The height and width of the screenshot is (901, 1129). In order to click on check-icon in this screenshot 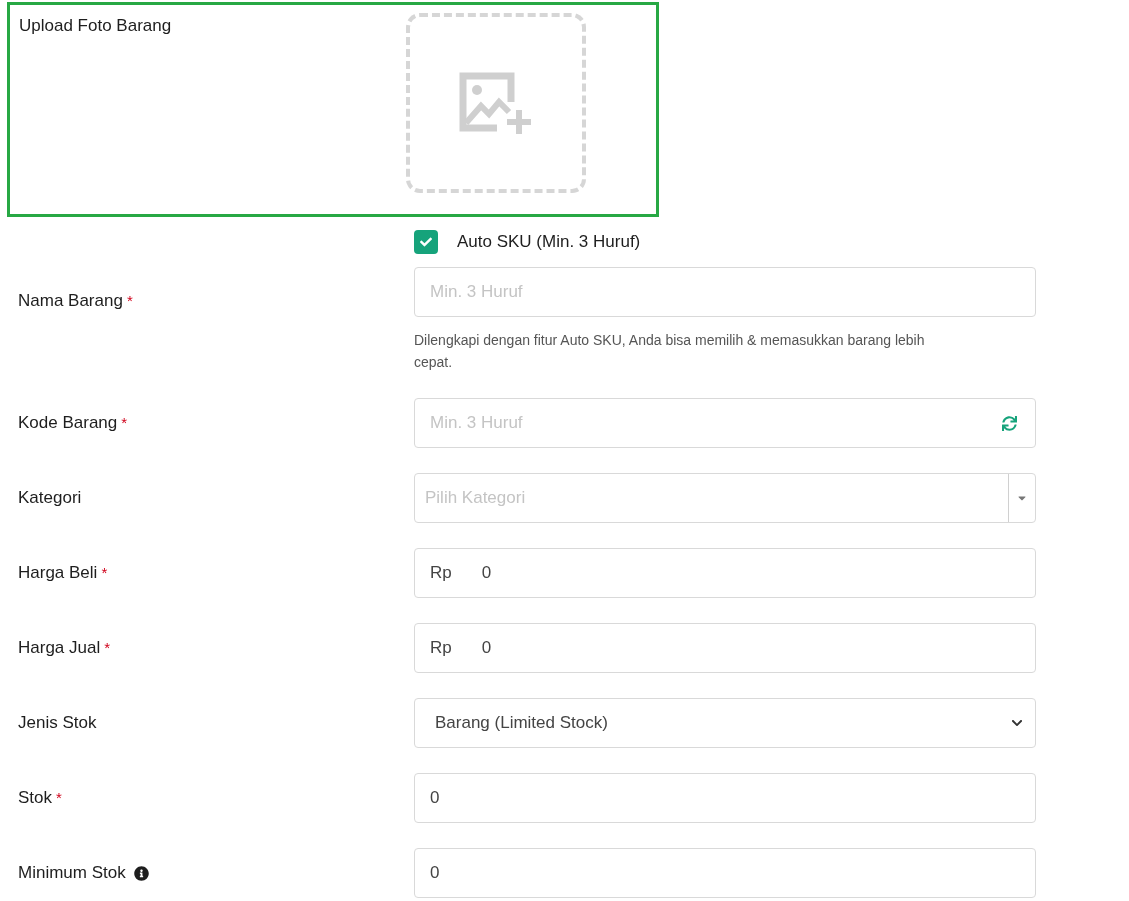, I will do `click(426, 242)`.